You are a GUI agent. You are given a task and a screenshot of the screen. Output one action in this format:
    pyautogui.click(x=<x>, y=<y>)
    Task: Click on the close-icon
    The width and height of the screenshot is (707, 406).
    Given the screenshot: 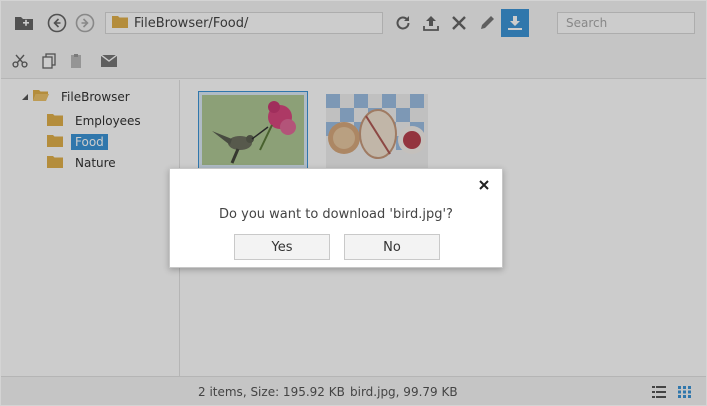 What is the action you would take?
    pyautogui.click(x=484, y=185)
    